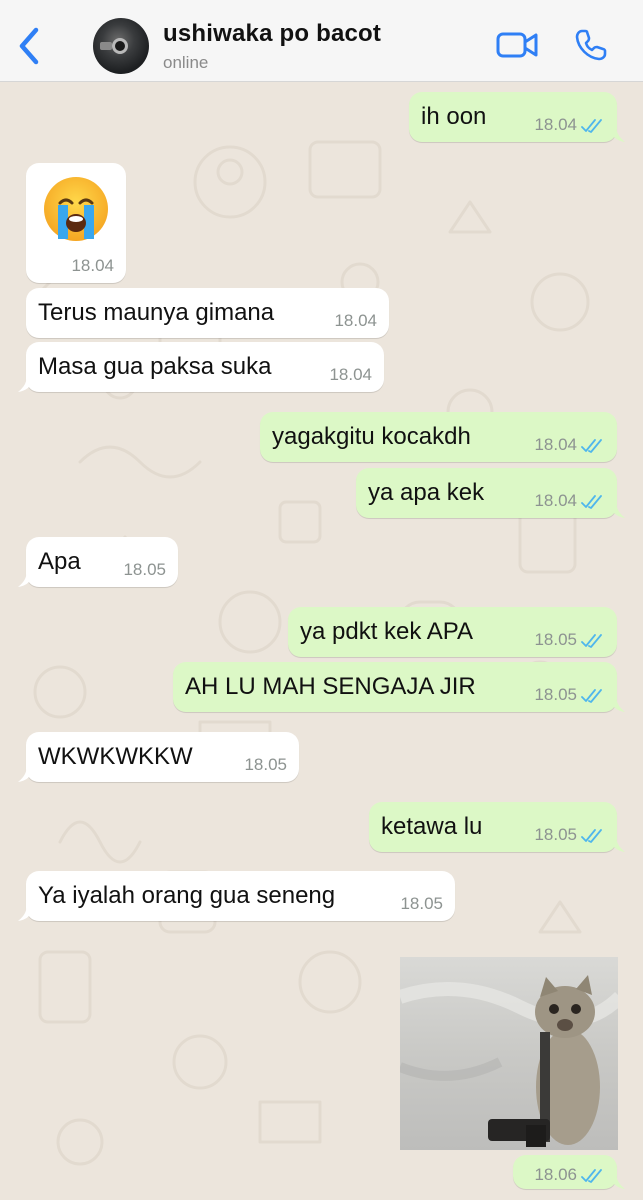  What do you see at coordinates (490, 493) in the screenshot?
I see `message-bubble-outgoing: ya apa kek 18.04` at bounding box center [490, 493].